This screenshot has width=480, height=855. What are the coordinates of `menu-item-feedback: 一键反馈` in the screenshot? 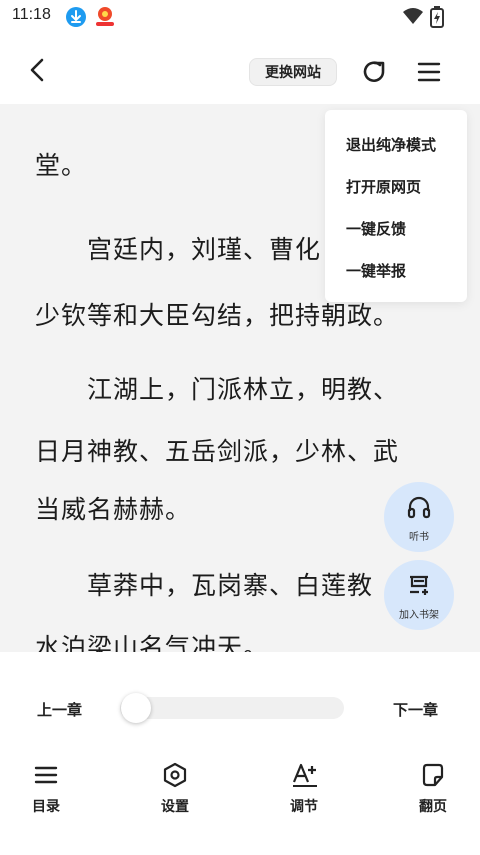 It's located at (376, 228).